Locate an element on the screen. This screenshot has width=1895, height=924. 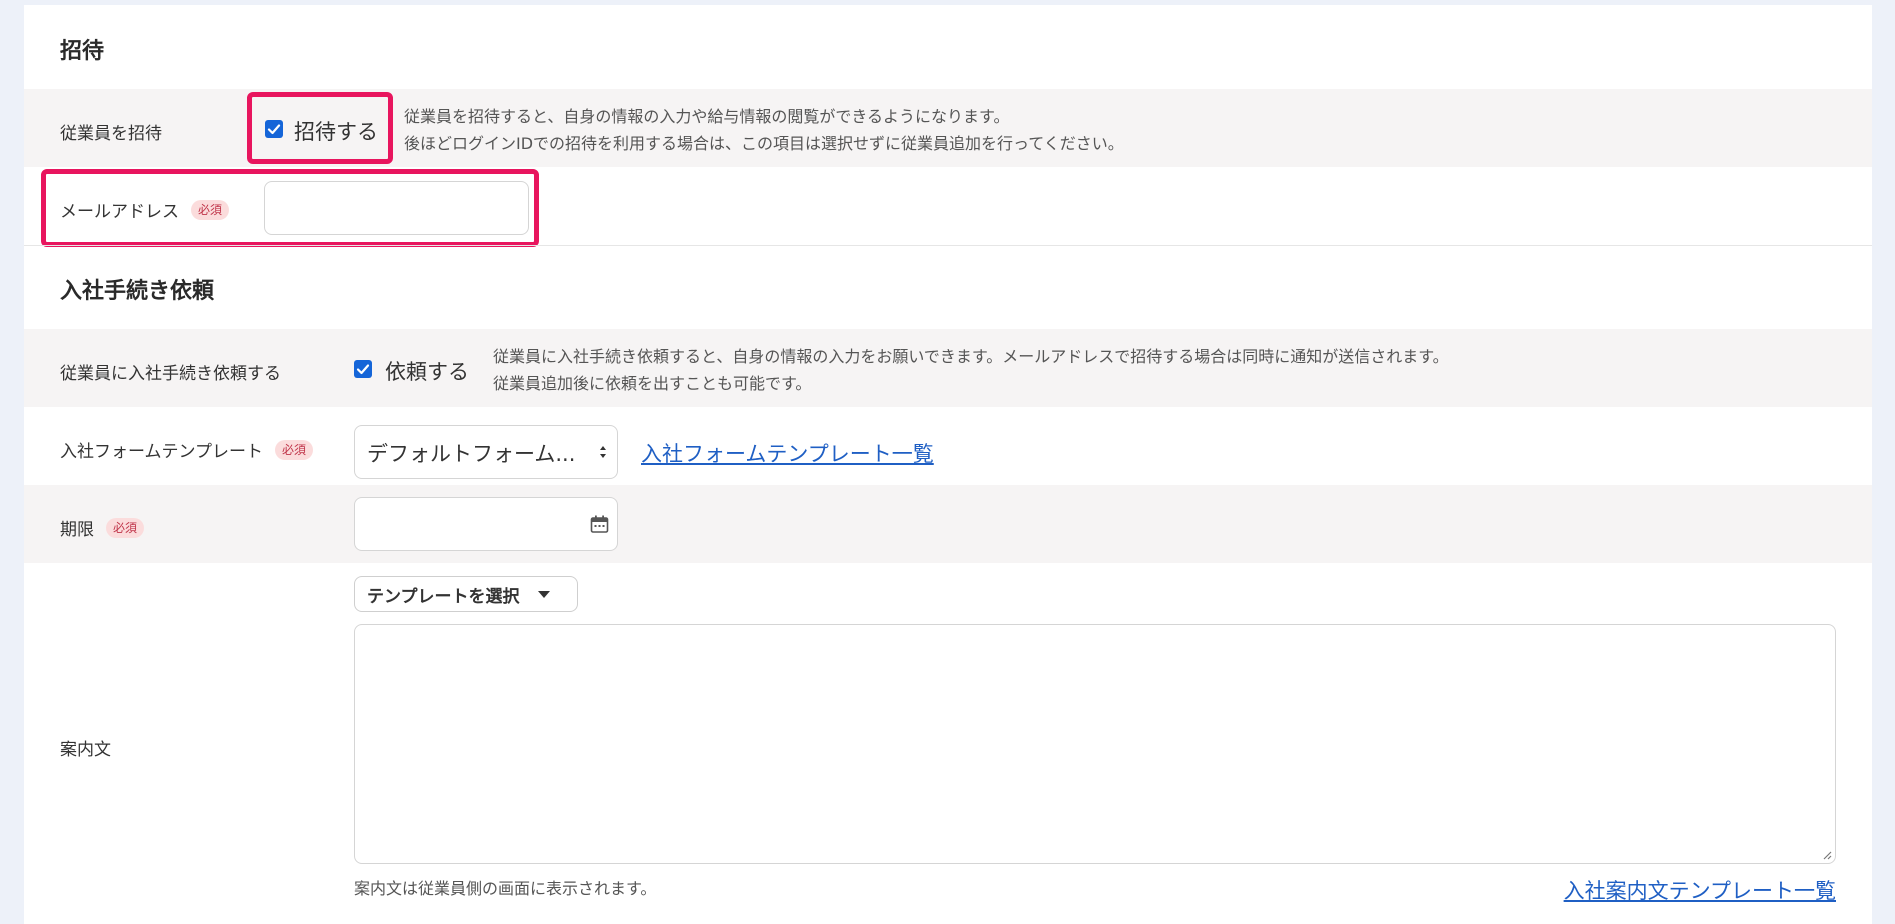
template-select-button: テンプレートを選択 is located at coordinates (466, 594).